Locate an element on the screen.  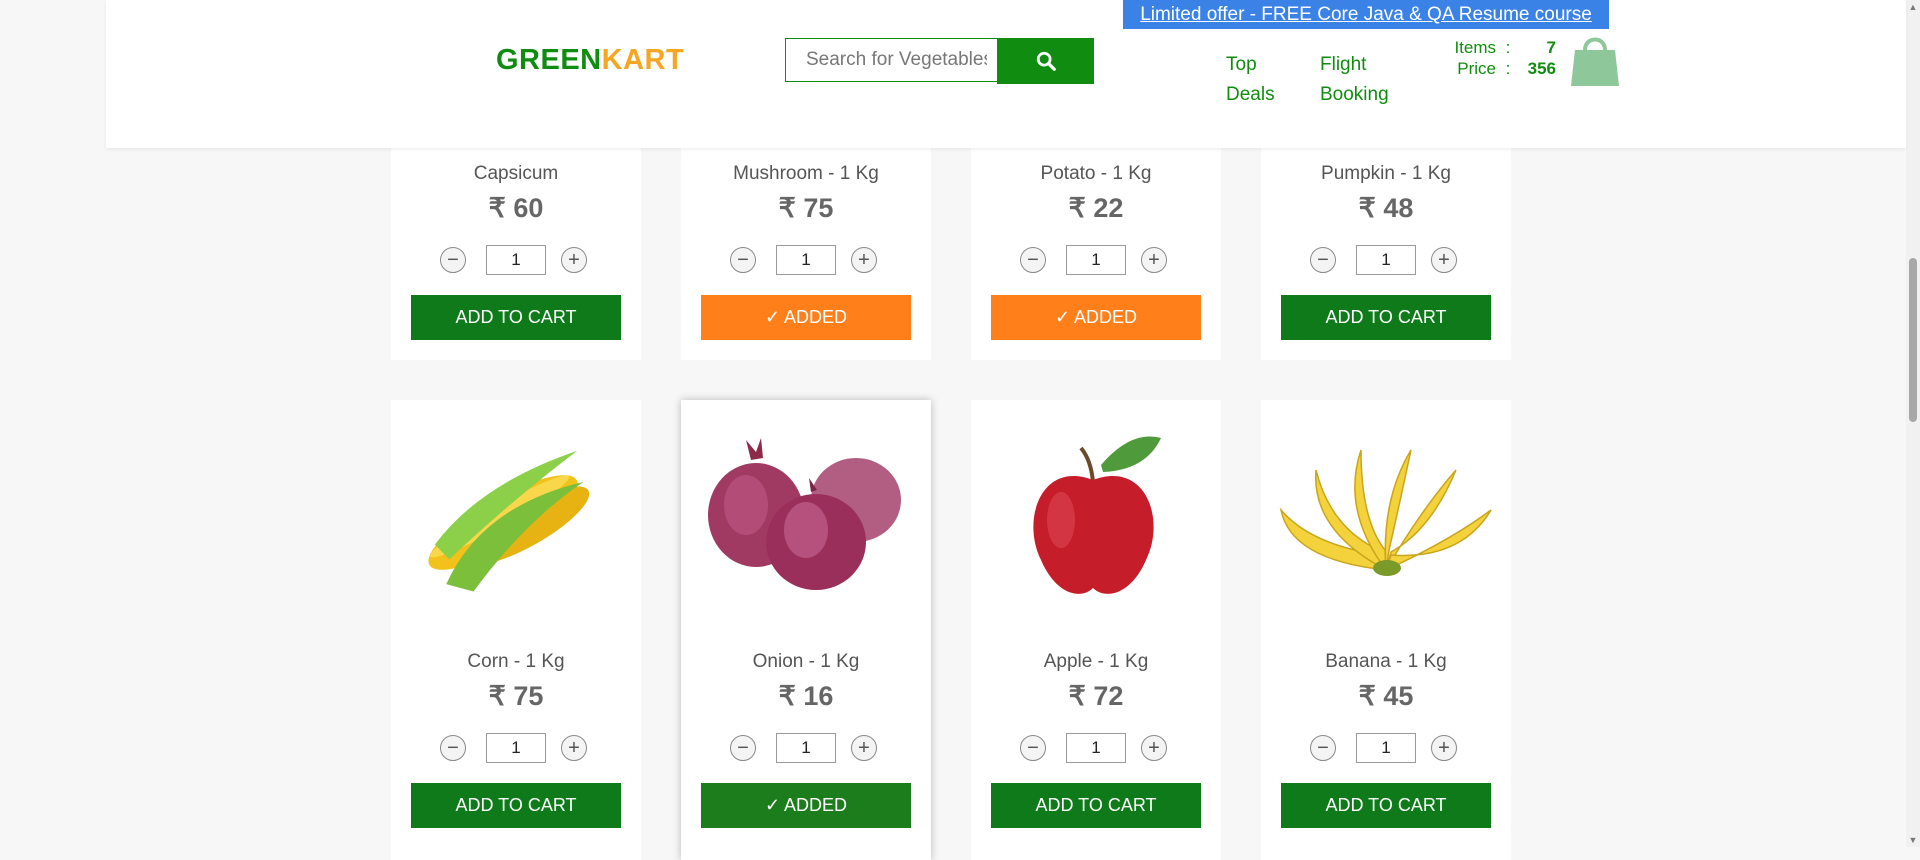
brand-kart-text: KART is located at coordinates (643, 60).